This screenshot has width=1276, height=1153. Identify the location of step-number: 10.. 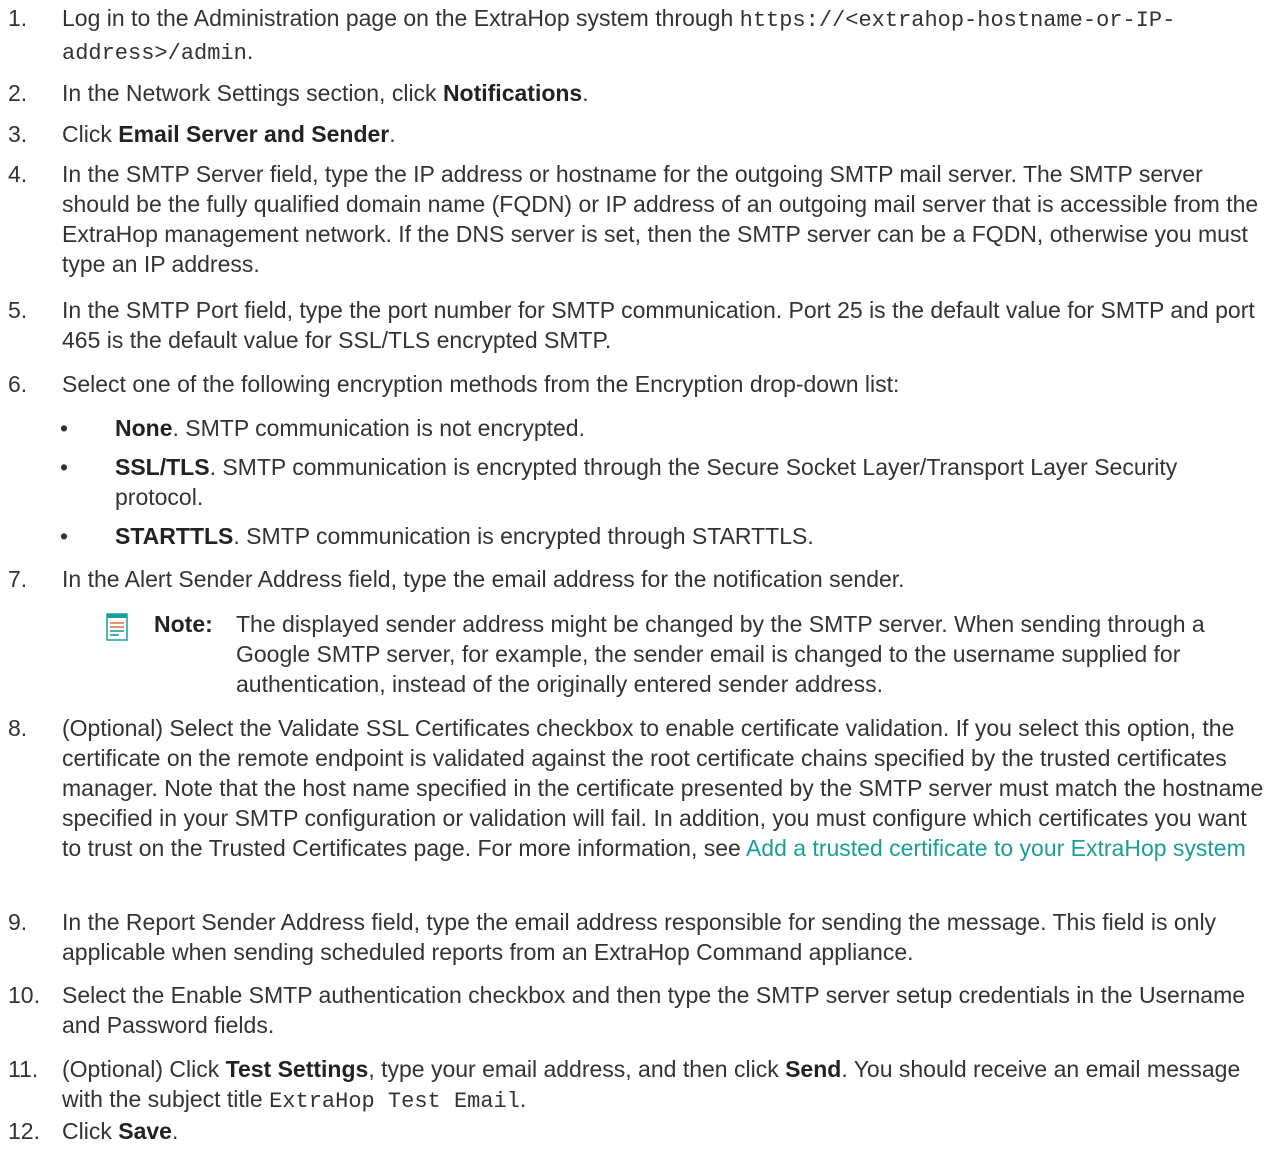
(24, 995).